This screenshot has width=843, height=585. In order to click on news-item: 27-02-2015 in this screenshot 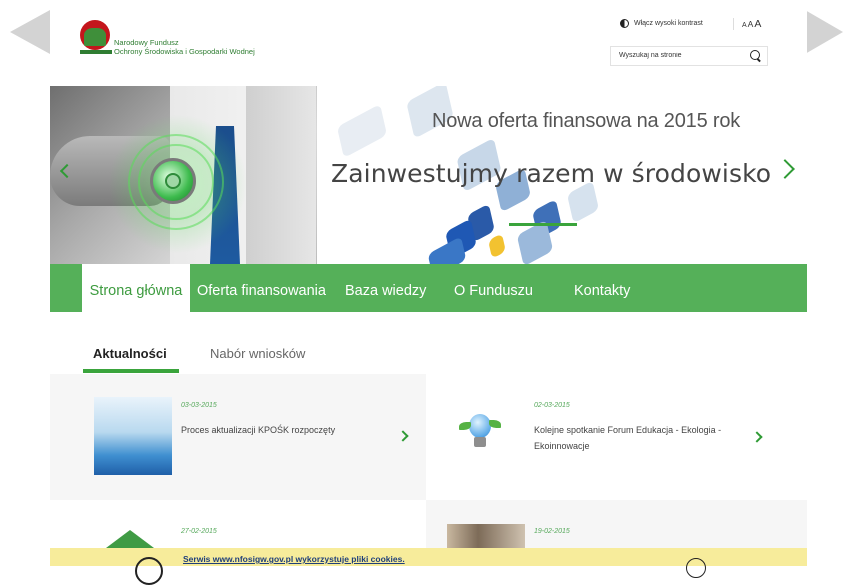, I will do `click(238, 524)`.